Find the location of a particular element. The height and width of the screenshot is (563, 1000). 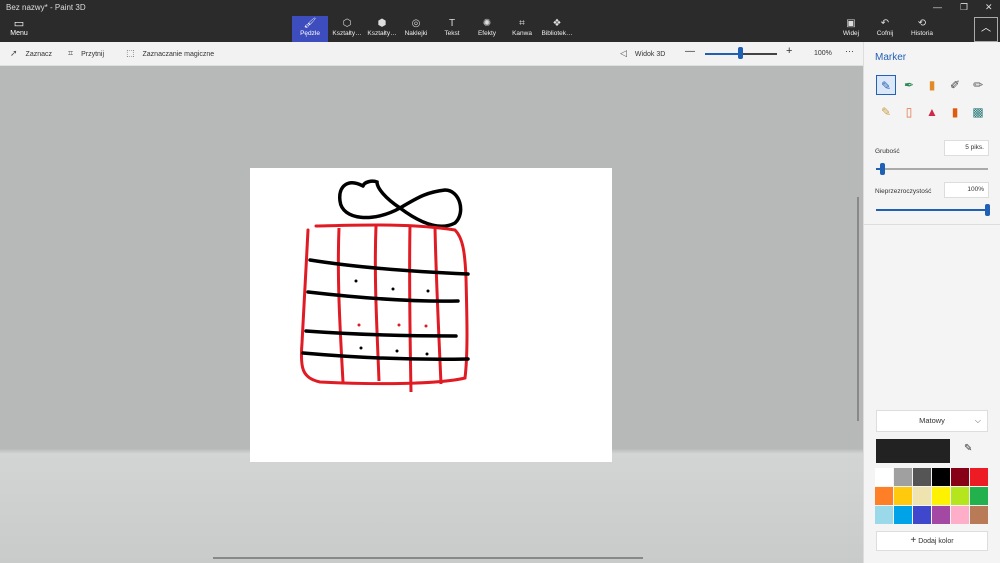

opacity-field: 100% is located at coordinates (966, 190).